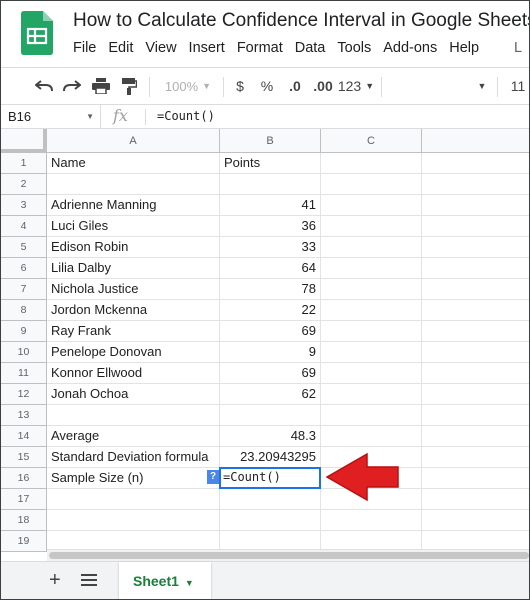  What do you see at coordinates (24, 373) in the screenshot?
I see `row-header: 11` at bounding box center [24, 373].